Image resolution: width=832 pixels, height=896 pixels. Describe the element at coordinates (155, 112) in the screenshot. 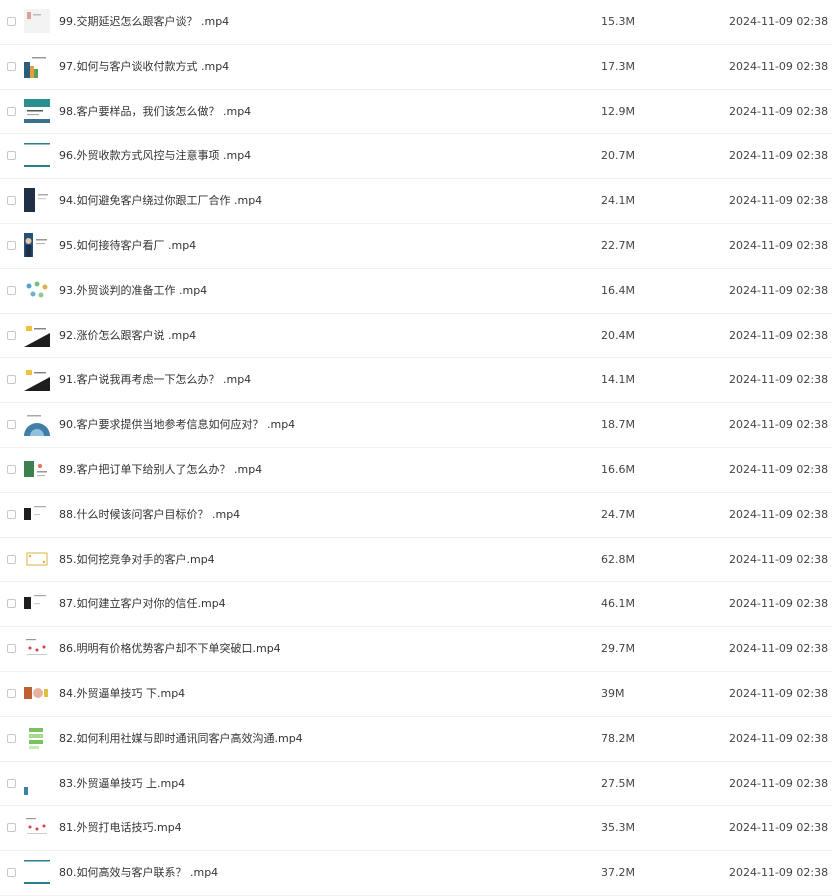

I see `file-name: 98.客户要样品，我们该怎么做？ .mp4` at that location.